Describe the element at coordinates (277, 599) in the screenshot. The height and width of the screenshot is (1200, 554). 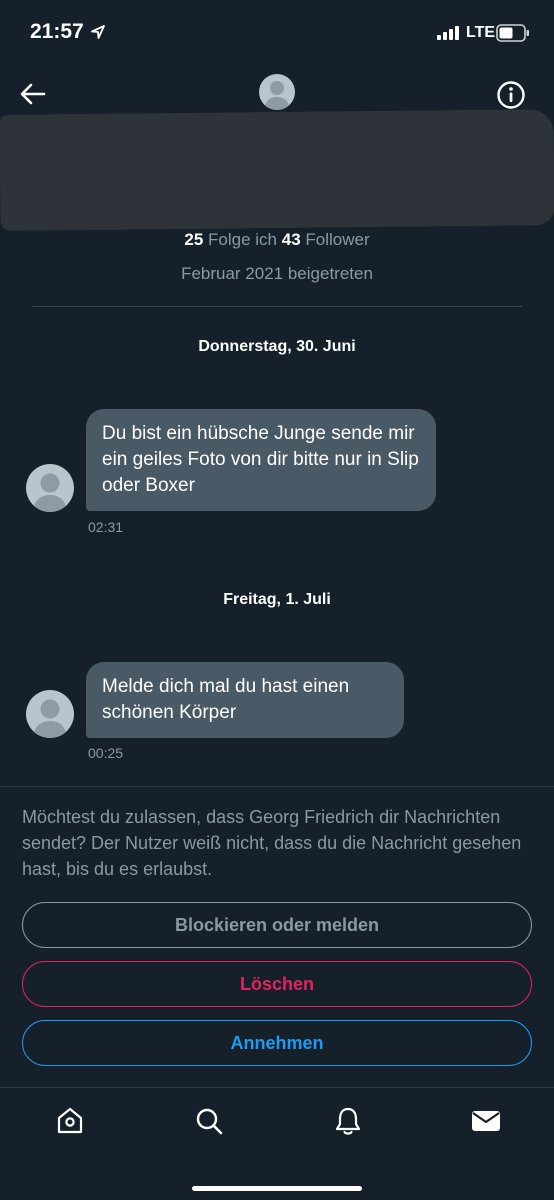
I see `date-separator: Freitag, 1. Juli` at that location.